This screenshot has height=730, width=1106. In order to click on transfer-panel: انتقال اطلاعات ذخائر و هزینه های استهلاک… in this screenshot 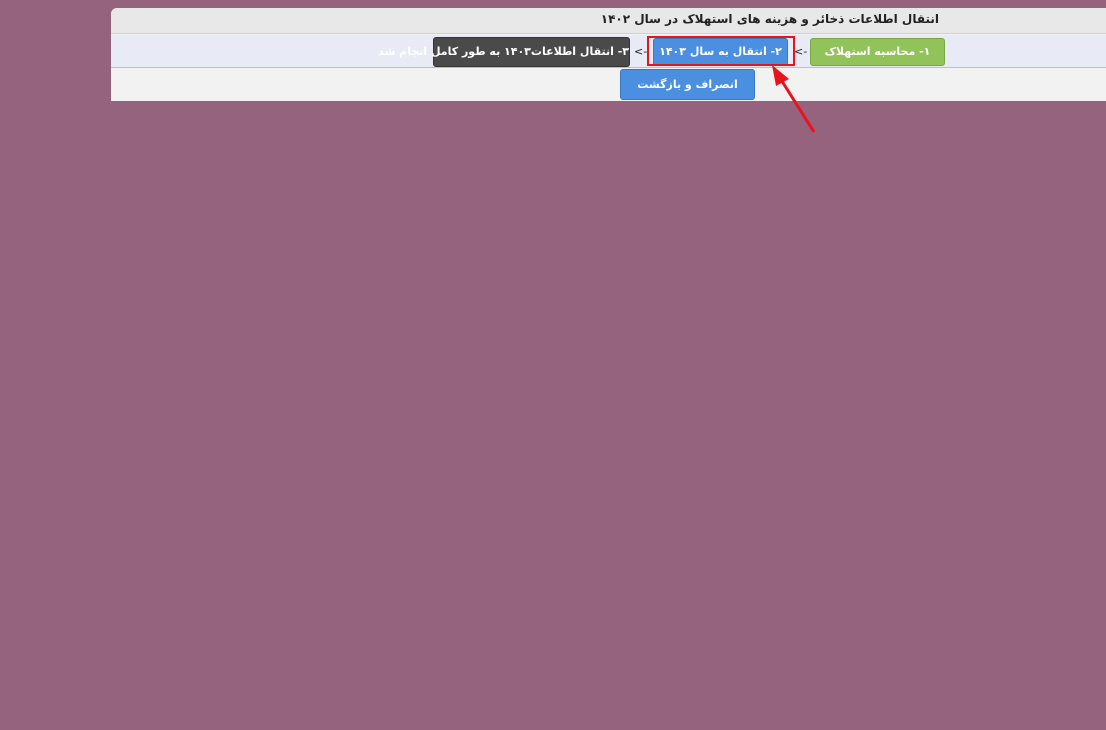, I will do `click(608, 54)`.